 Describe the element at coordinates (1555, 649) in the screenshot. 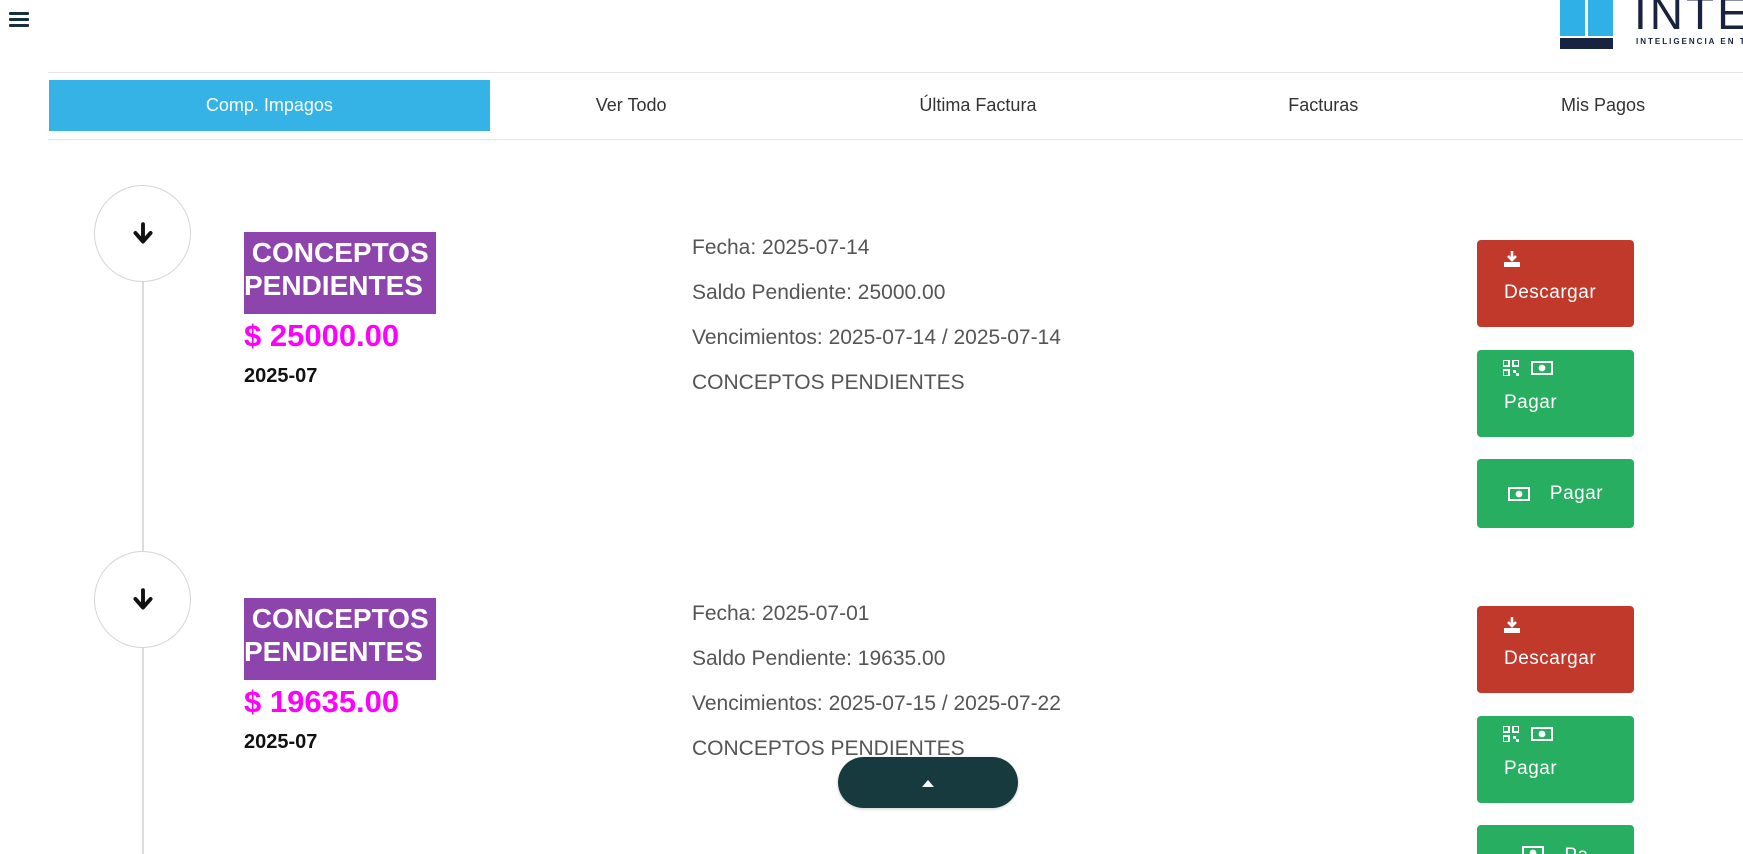

I see `download-button: Descargar` at that location.